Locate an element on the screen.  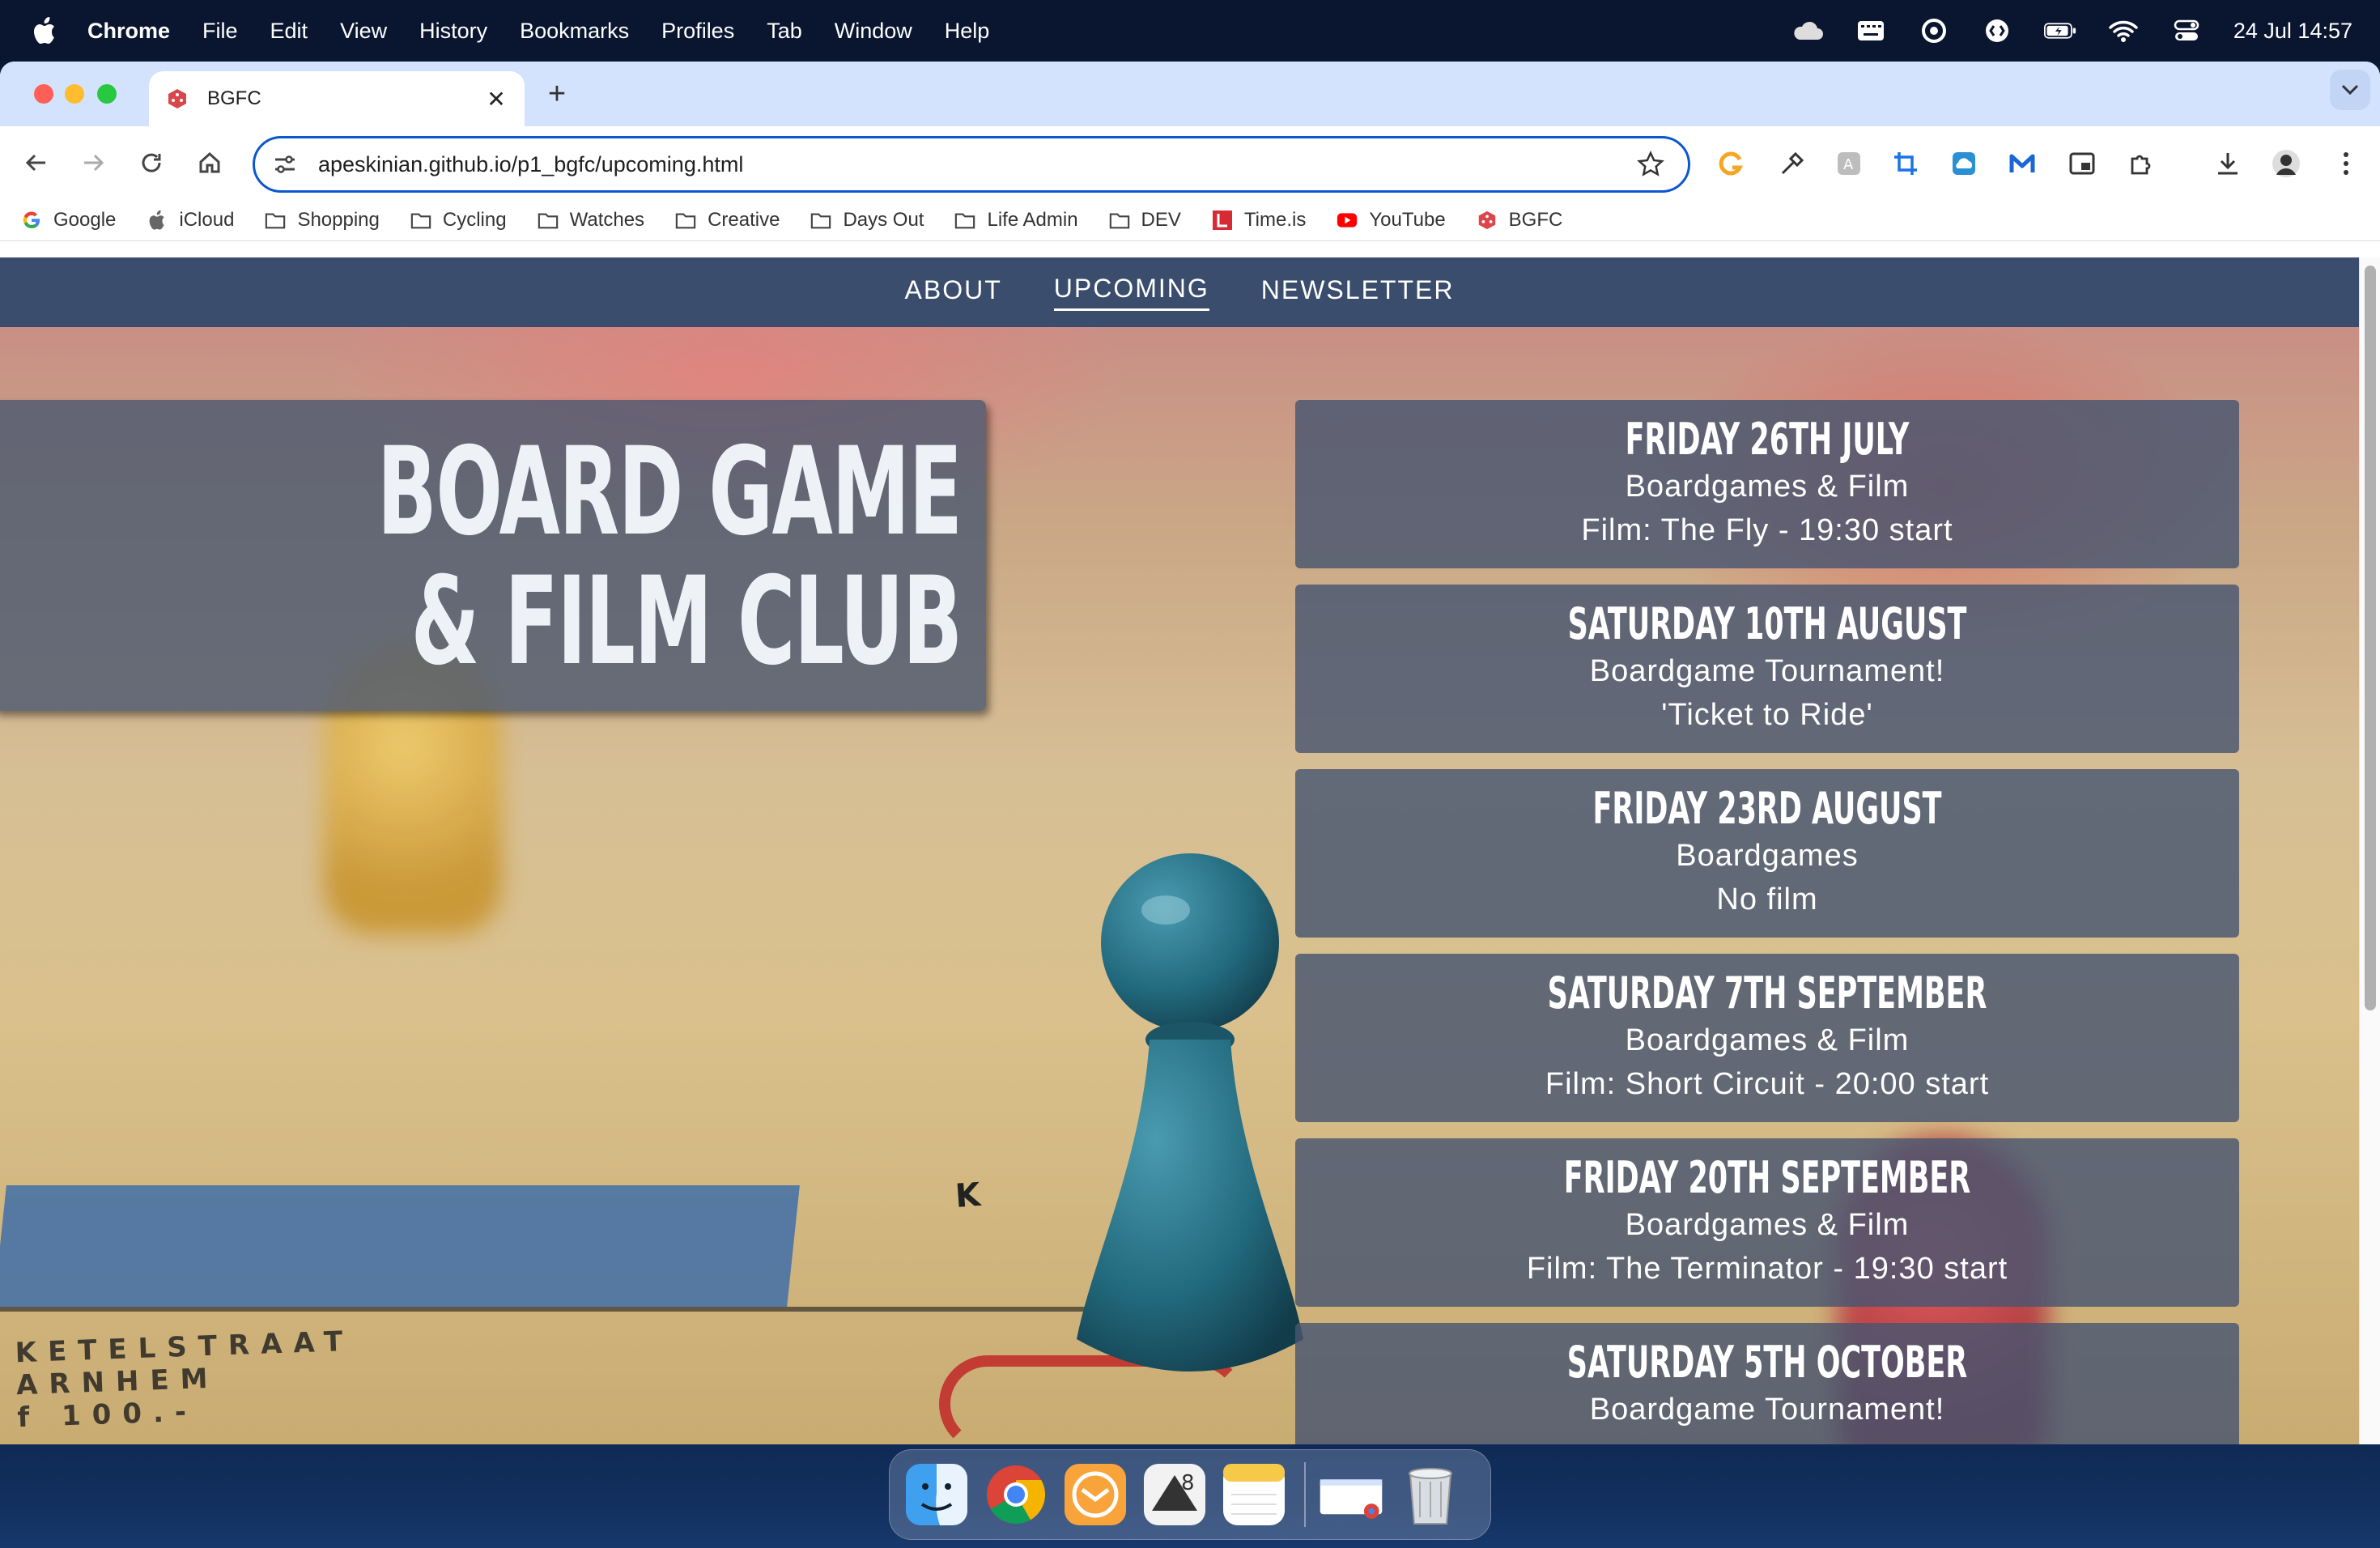
menu-app-chrome: Chrome is located at coordinates (128, 31).